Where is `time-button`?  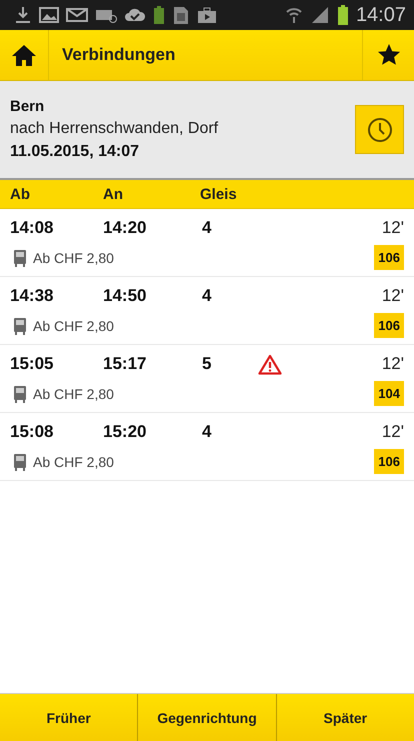 time-button is located at coordinates (379, 129).